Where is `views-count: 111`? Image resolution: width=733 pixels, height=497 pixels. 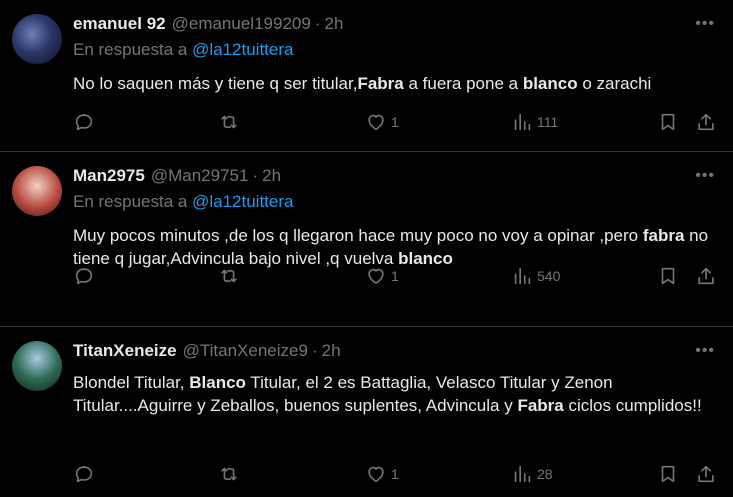 views-count: 111 is located at coordinates (548, 122).